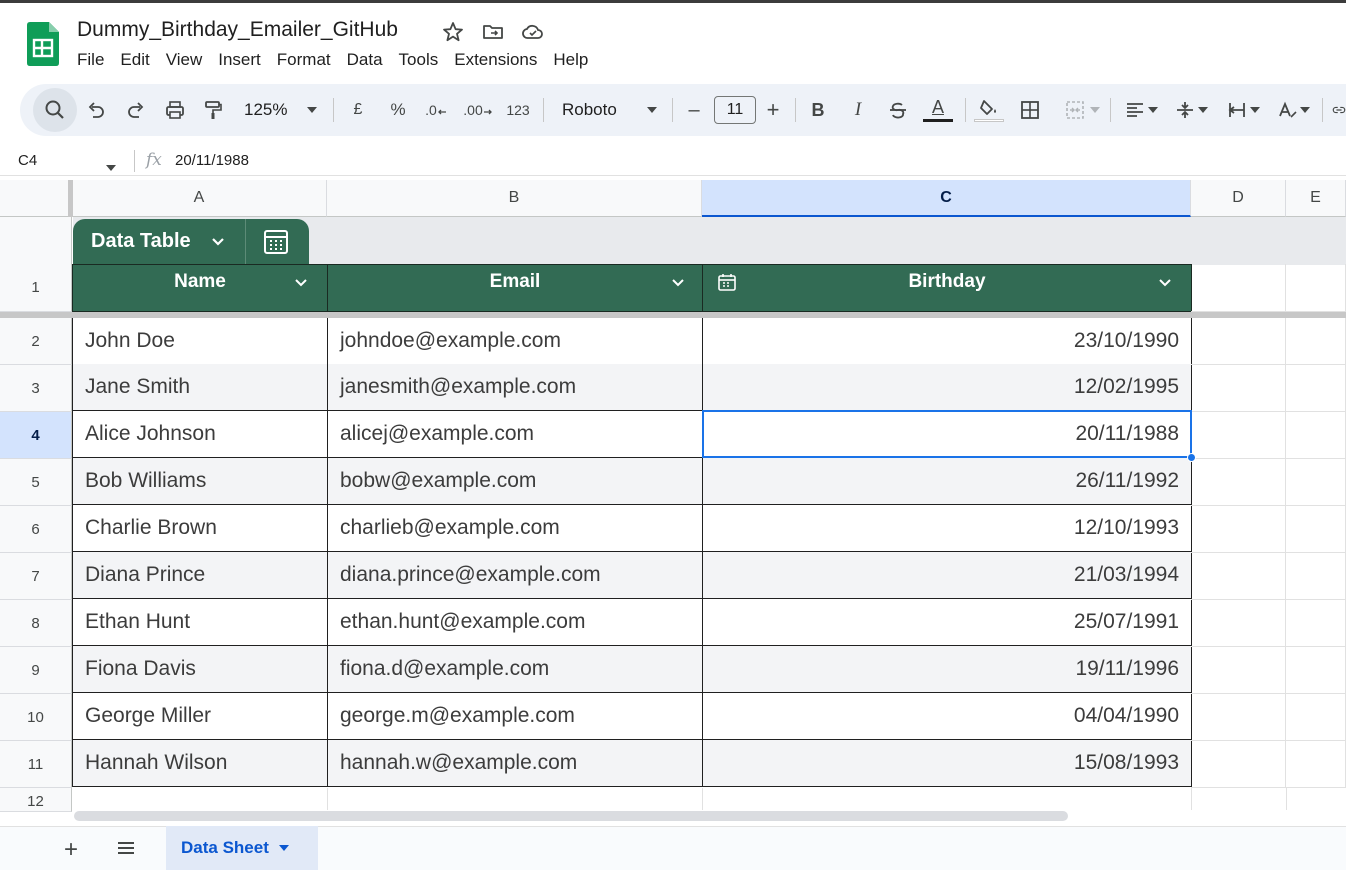 This screenshot has width=1346, height=870. I want to click on text-color-button: A, so click(938, 110).